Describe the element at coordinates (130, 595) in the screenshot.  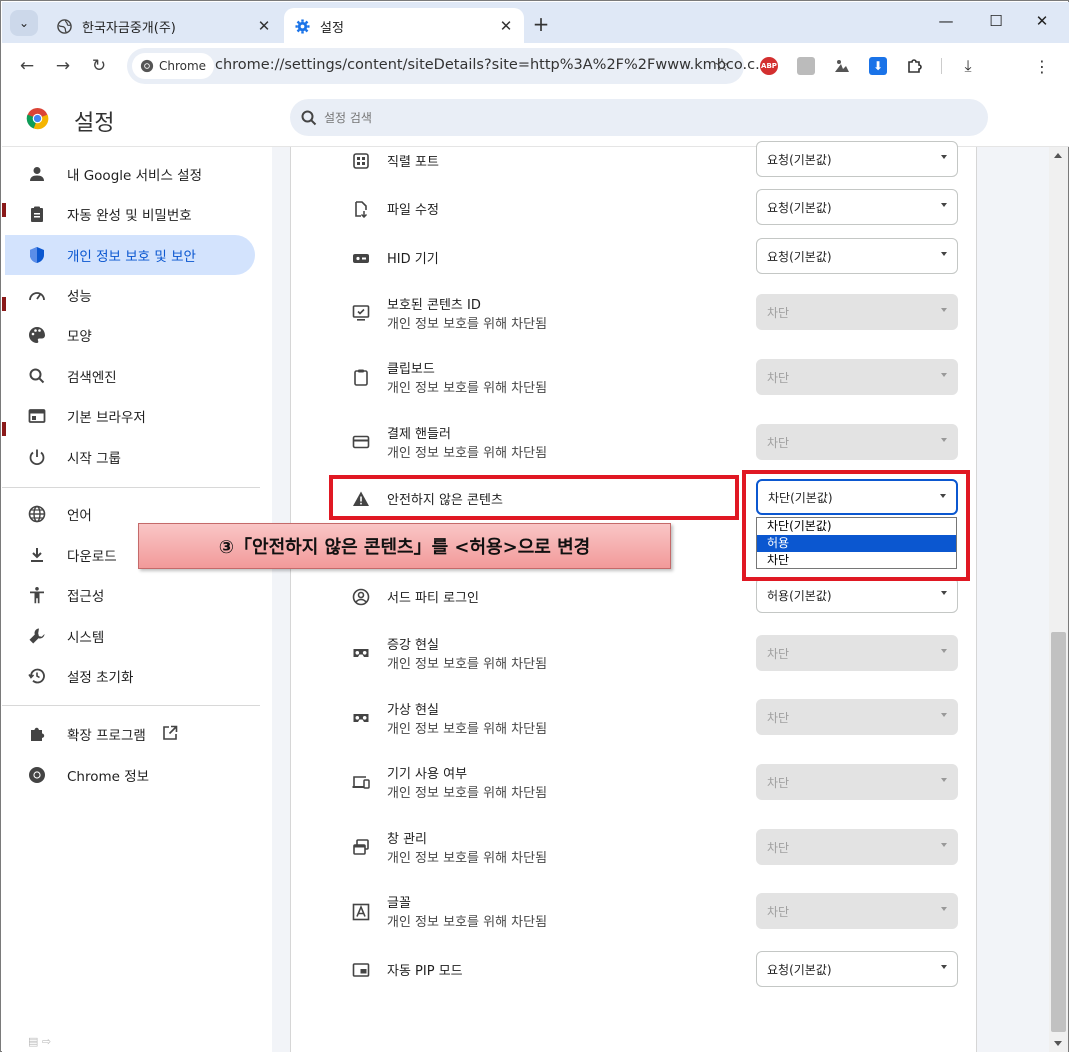
I see `sidebar-item-accessibility: 접근성` at that location.